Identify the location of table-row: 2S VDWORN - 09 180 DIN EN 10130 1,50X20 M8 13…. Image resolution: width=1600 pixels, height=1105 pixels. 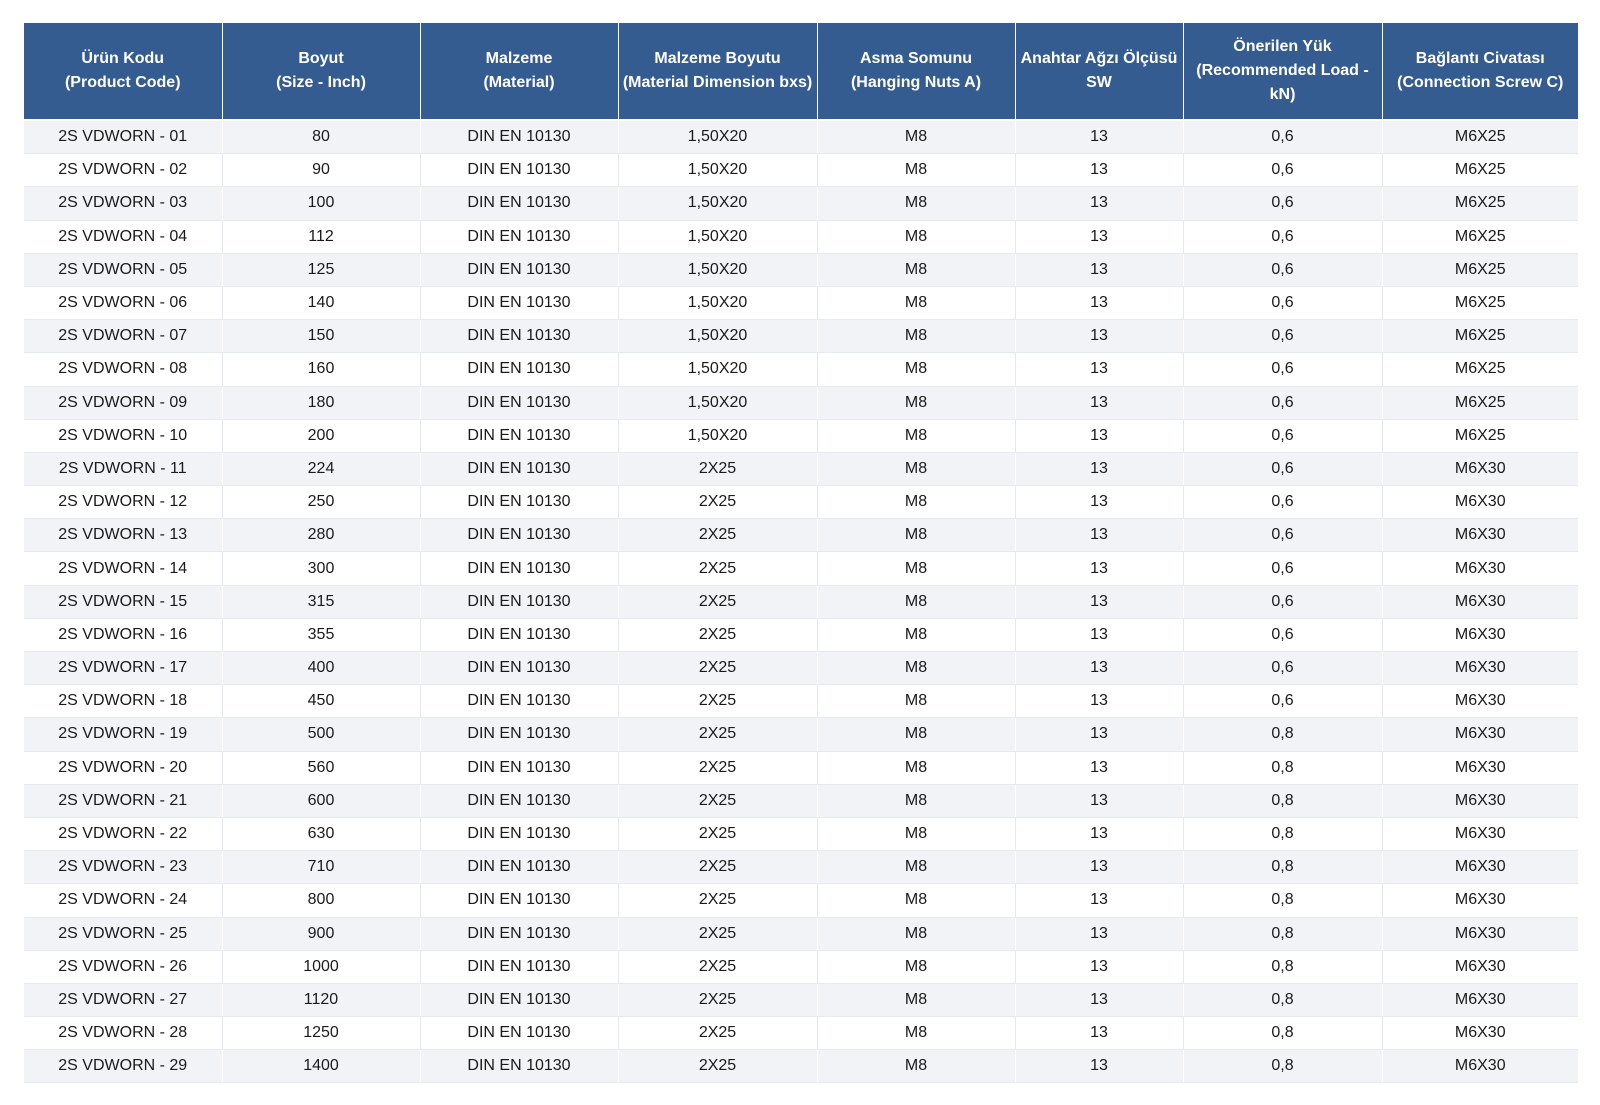
(801, 403).